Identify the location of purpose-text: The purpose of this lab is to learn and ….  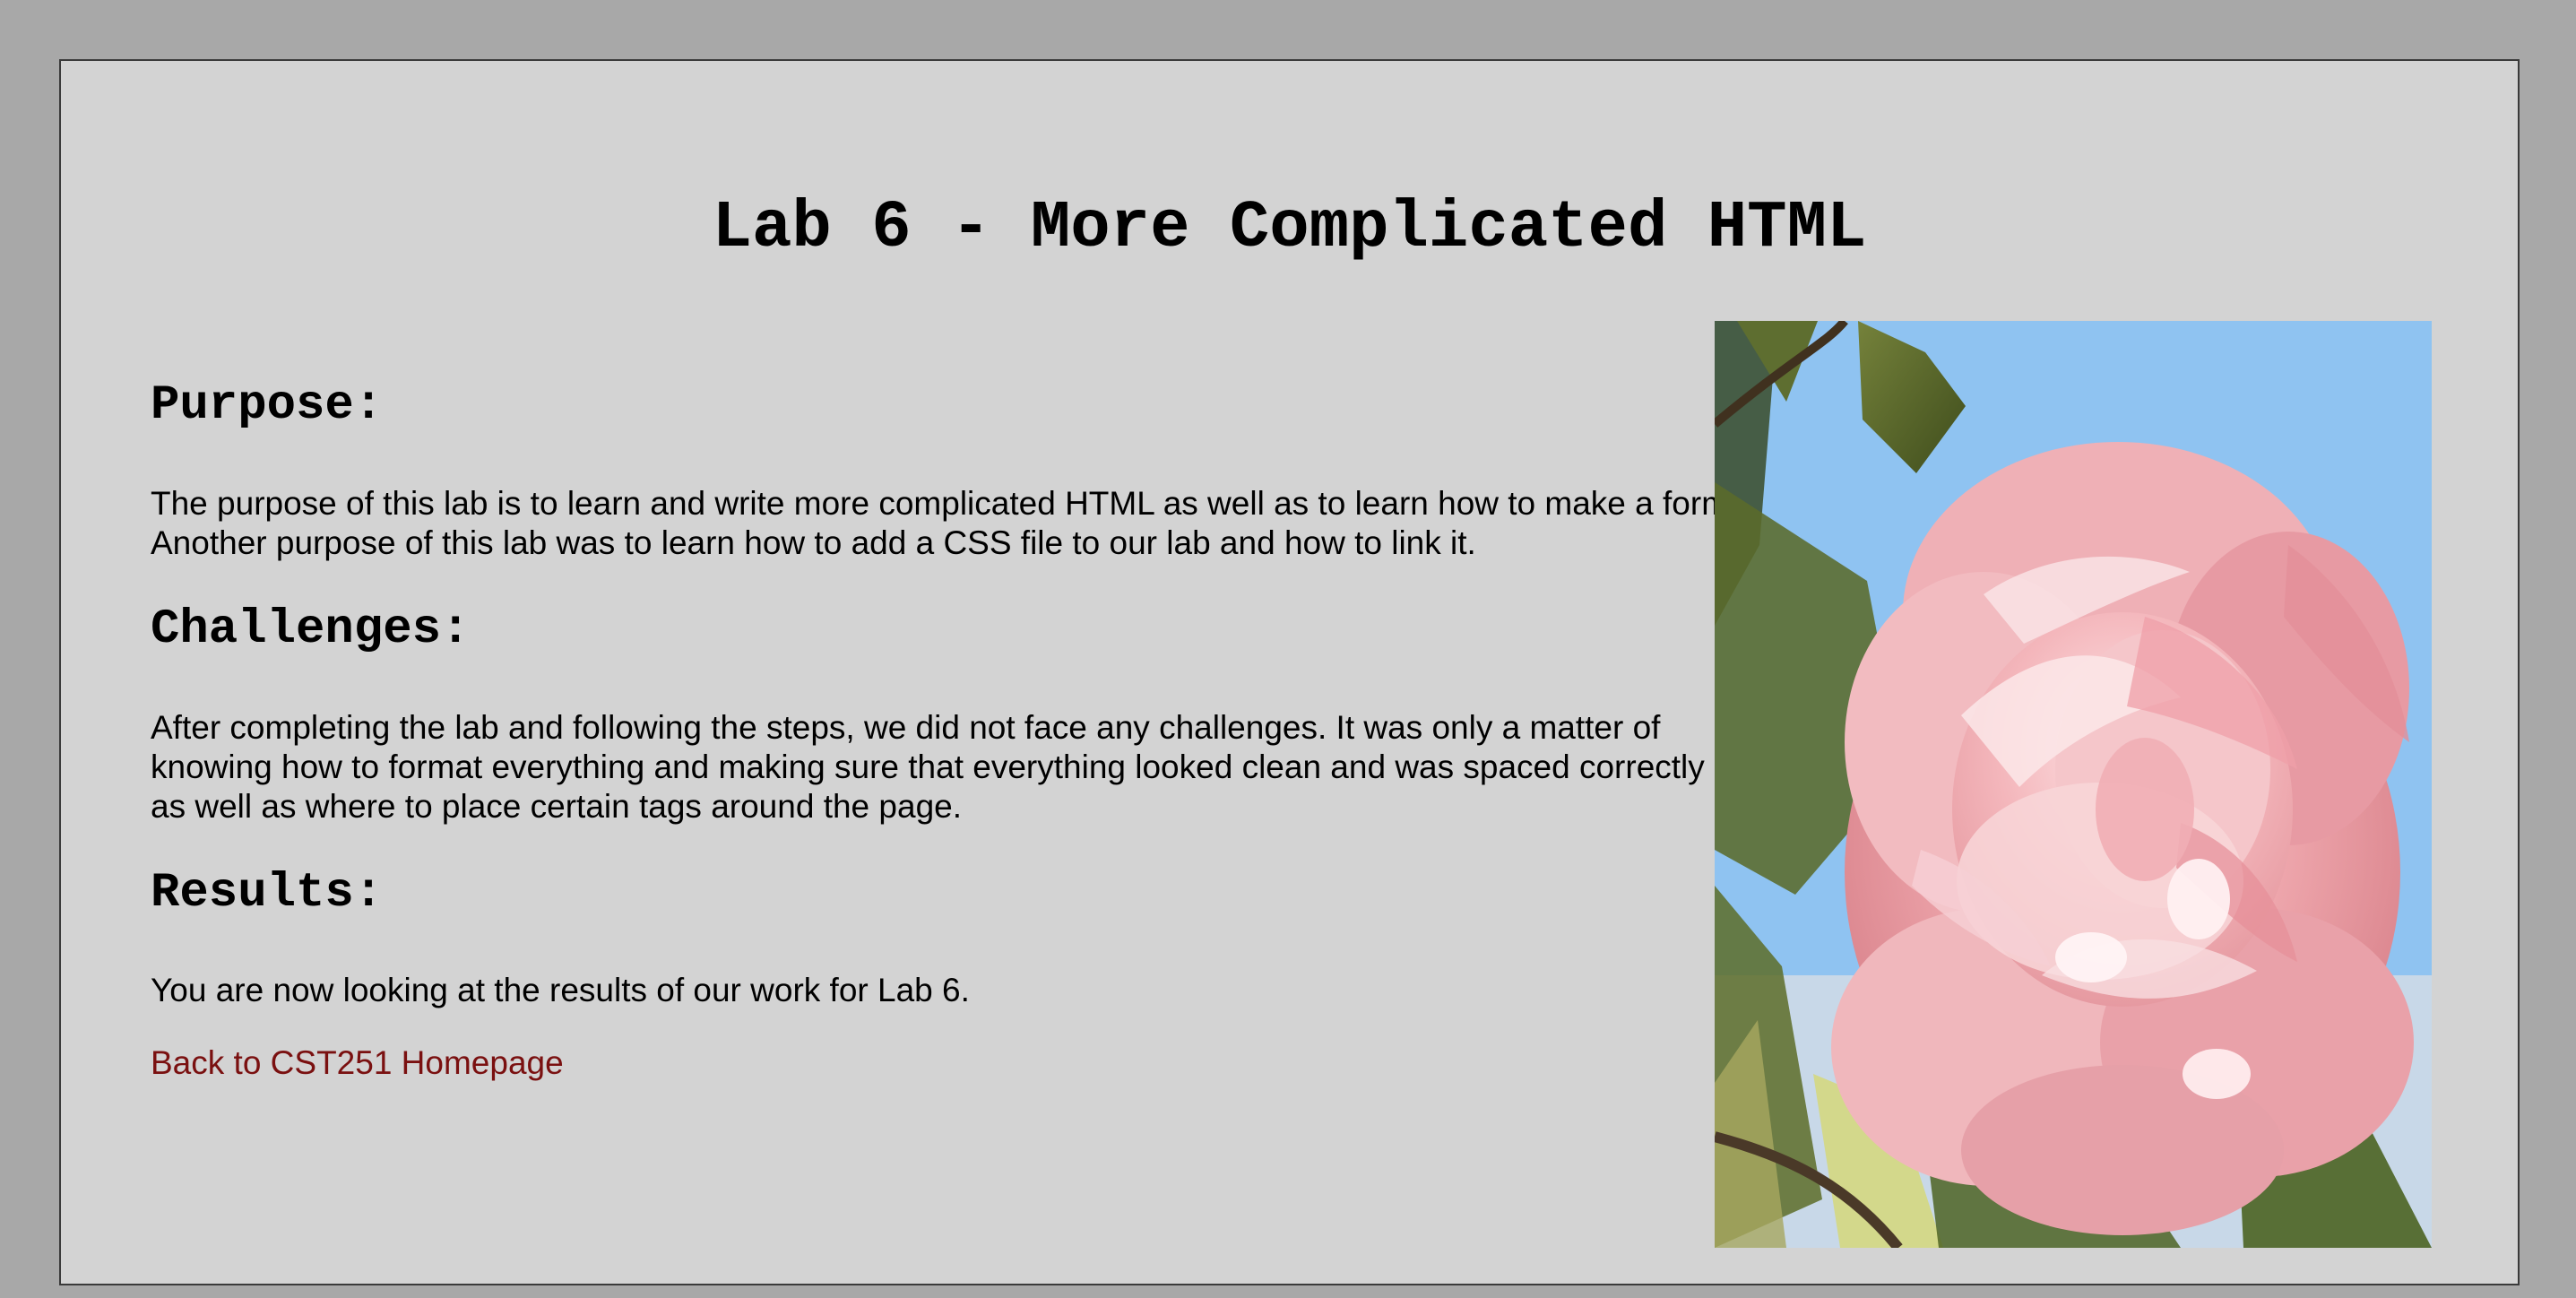
(945, 523).